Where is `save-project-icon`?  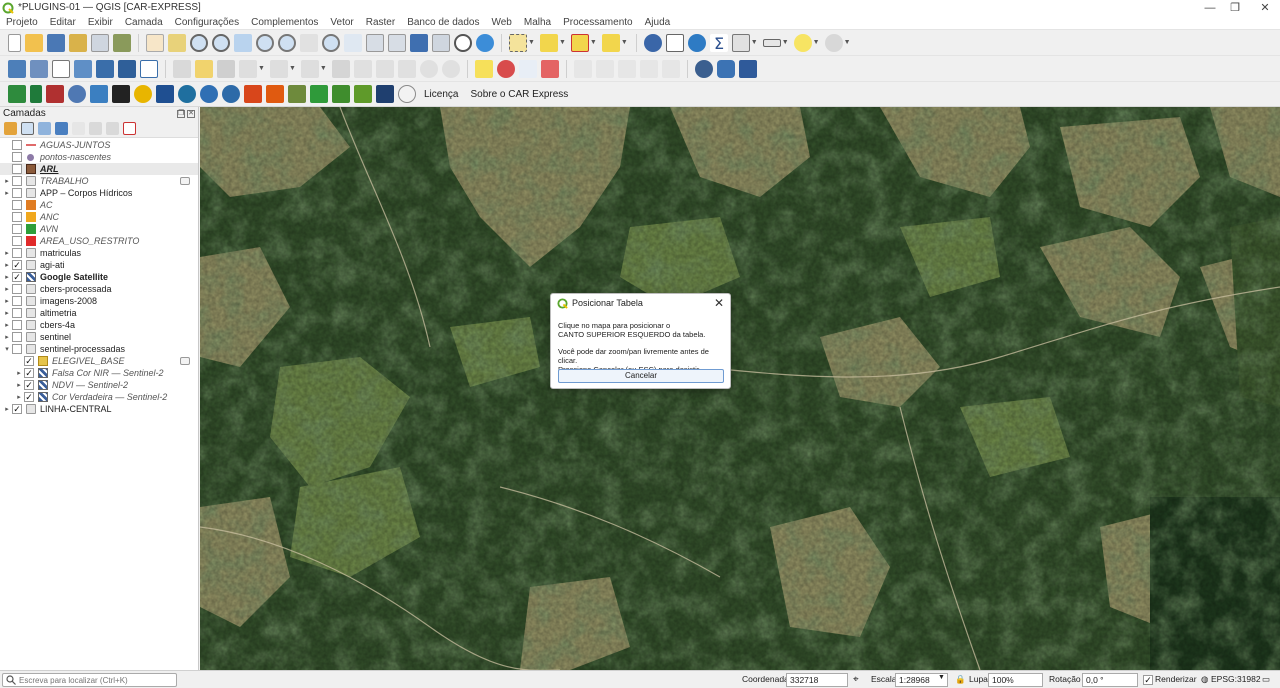
save-project-icon is located at coordinates (56, 42).